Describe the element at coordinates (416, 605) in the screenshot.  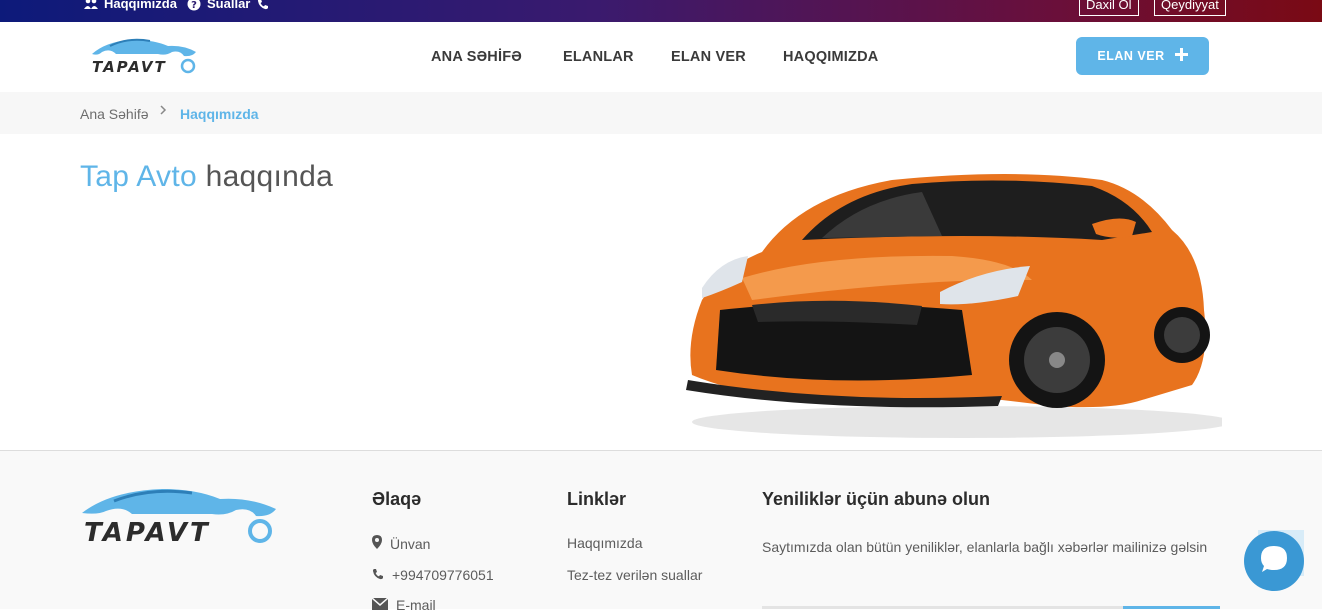
I see `footer-email-label: E-mail` at that location.